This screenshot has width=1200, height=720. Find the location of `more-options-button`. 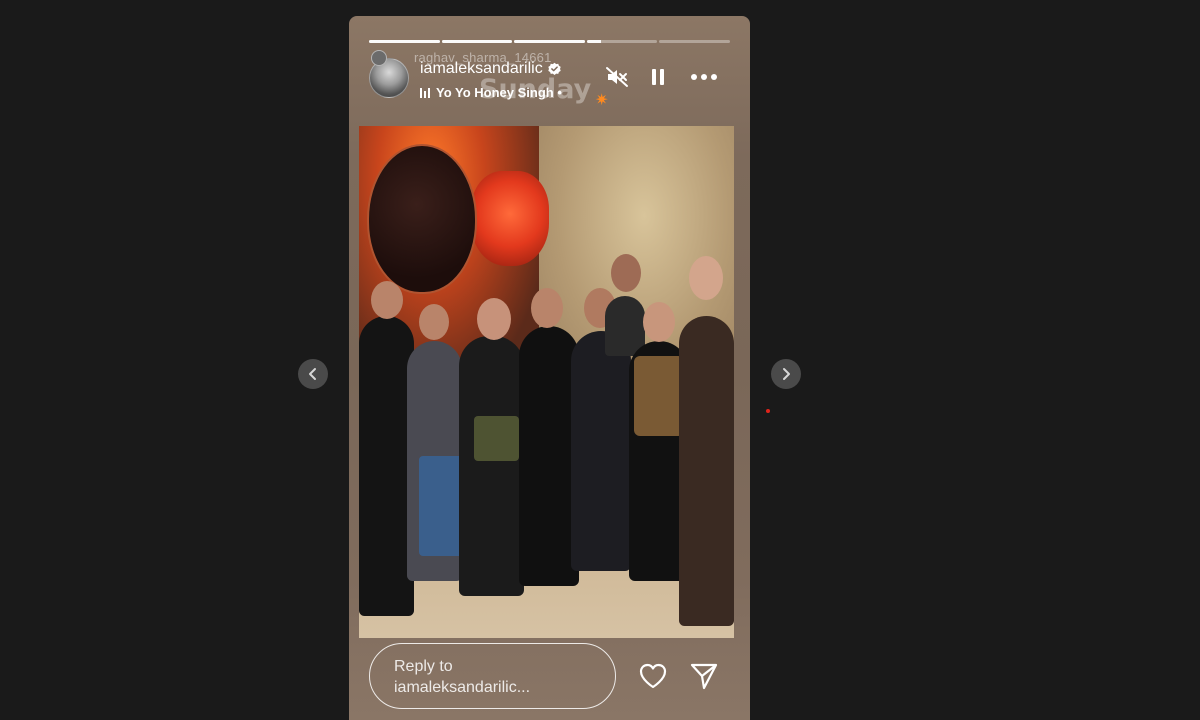

more-options-button is located at coordinates (704, 77).